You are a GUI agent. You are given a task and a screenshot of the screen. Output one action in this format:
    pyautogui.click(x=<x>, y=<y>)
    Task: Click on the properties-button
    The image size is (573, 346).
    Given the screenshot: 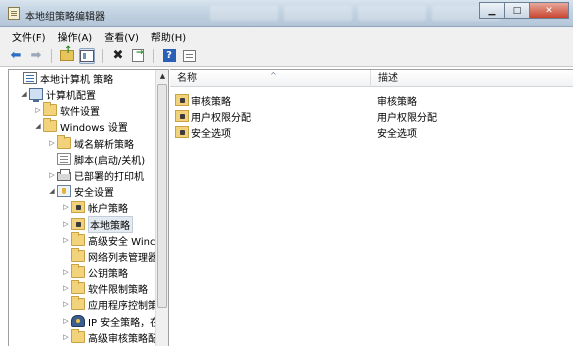 What is the action you would take?
    pyautogui.click(x=189, y=56)
    